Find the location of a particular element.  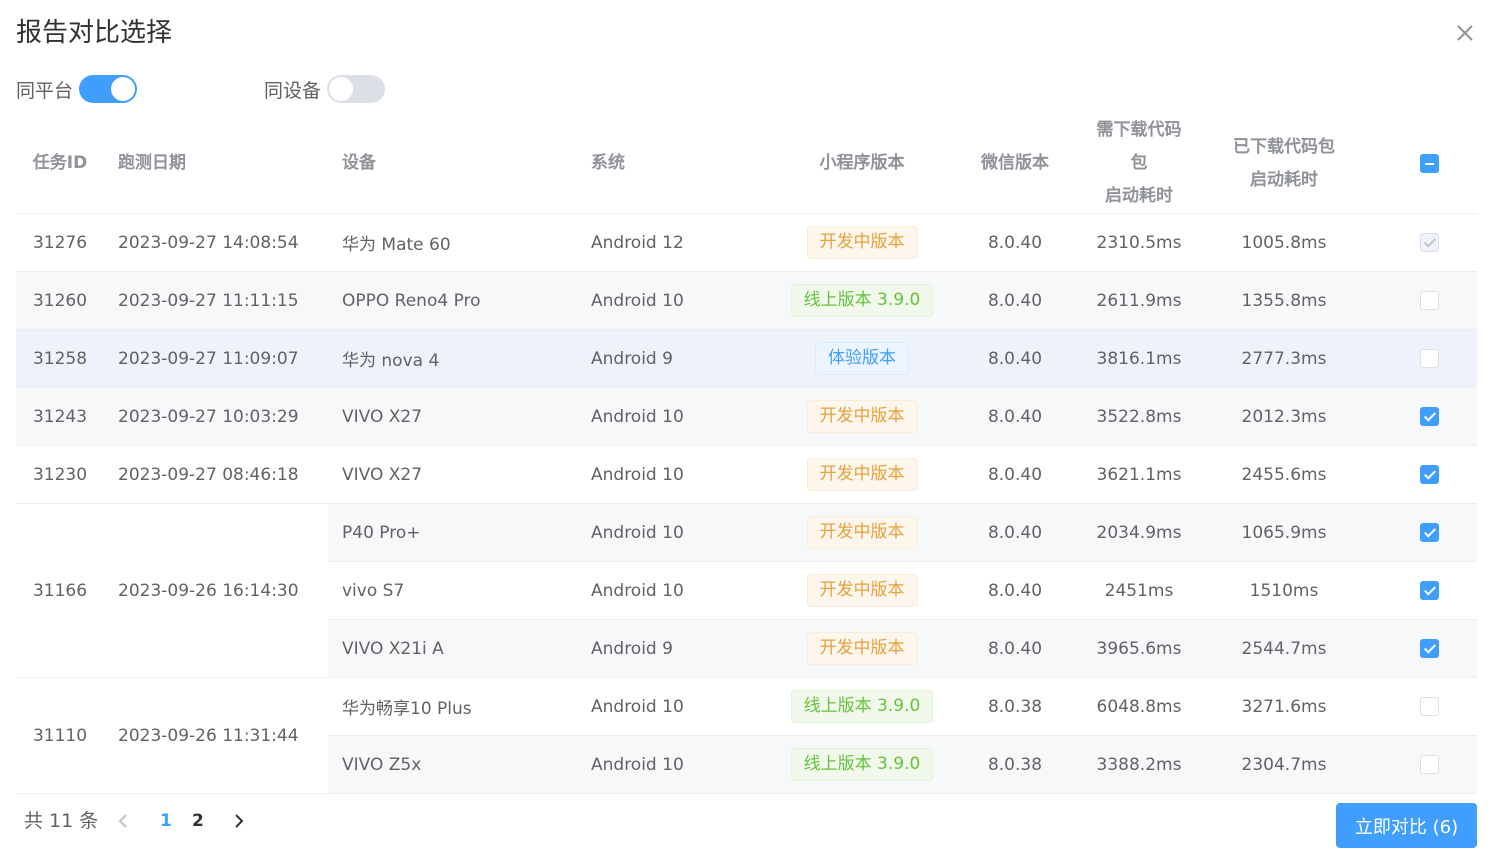

header-select-all is located at coordinates (1429, 164).